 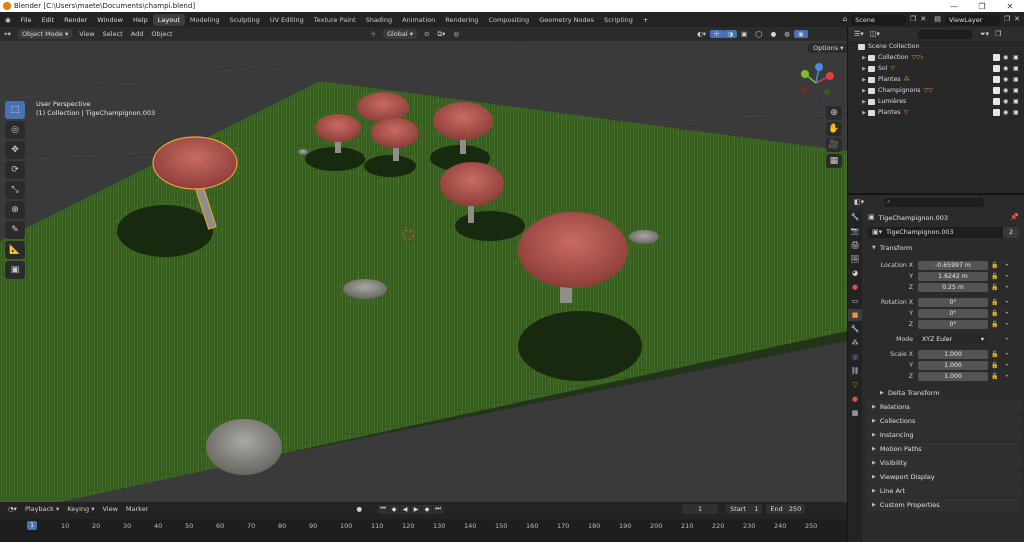 I want to click on play-reverse-icon: ◀, so click(x=405, y=509).